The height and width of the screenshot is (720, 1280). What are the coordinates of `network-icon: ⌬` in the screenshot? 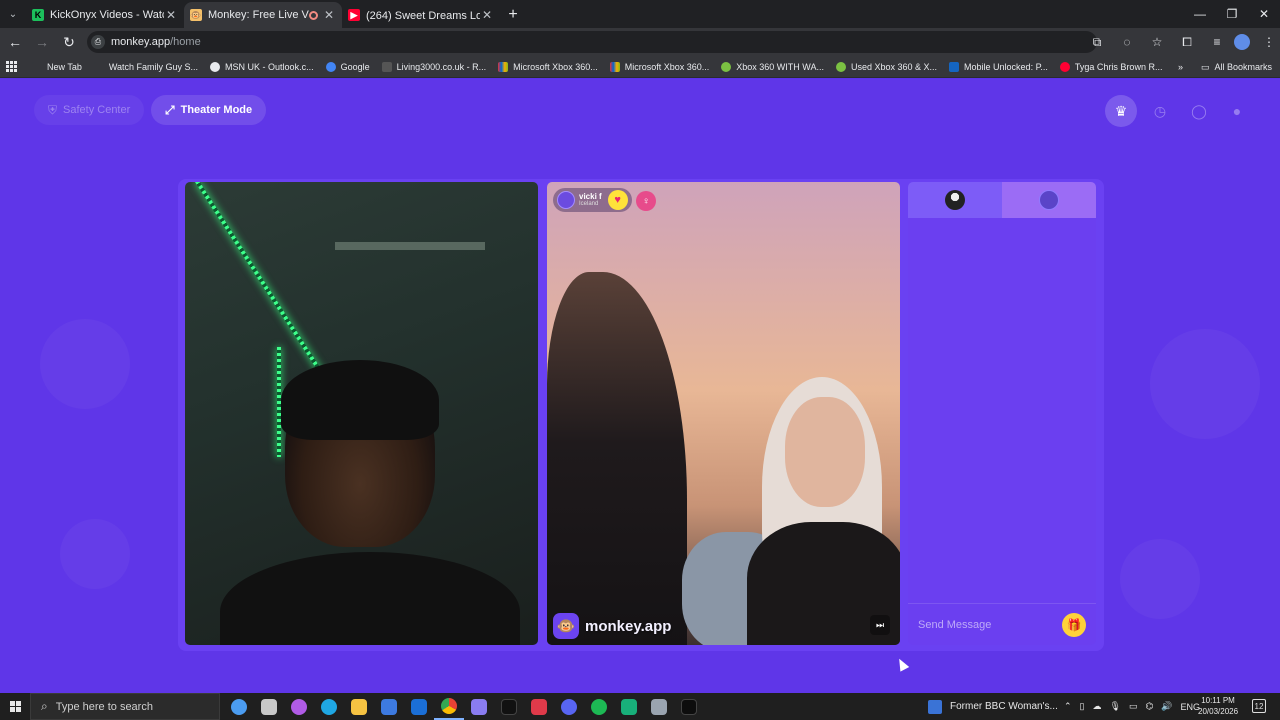 It's located at (1149, 706).